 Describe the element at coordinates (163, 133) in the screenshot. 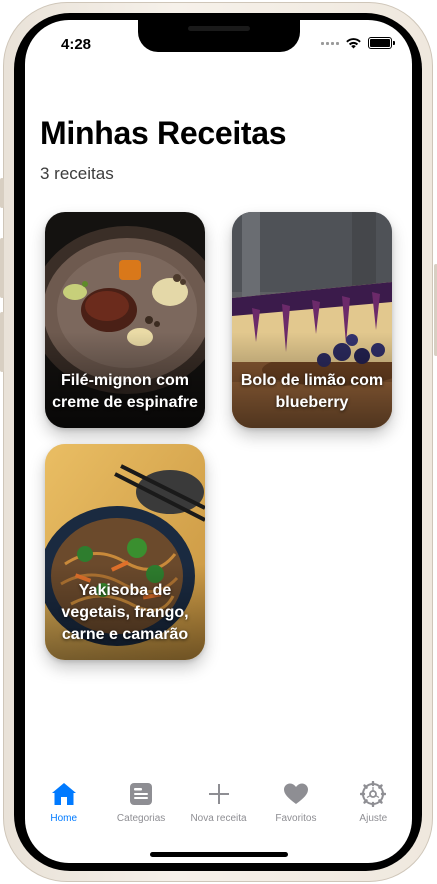

I see `page-title: Minhas Receitas` at that location.